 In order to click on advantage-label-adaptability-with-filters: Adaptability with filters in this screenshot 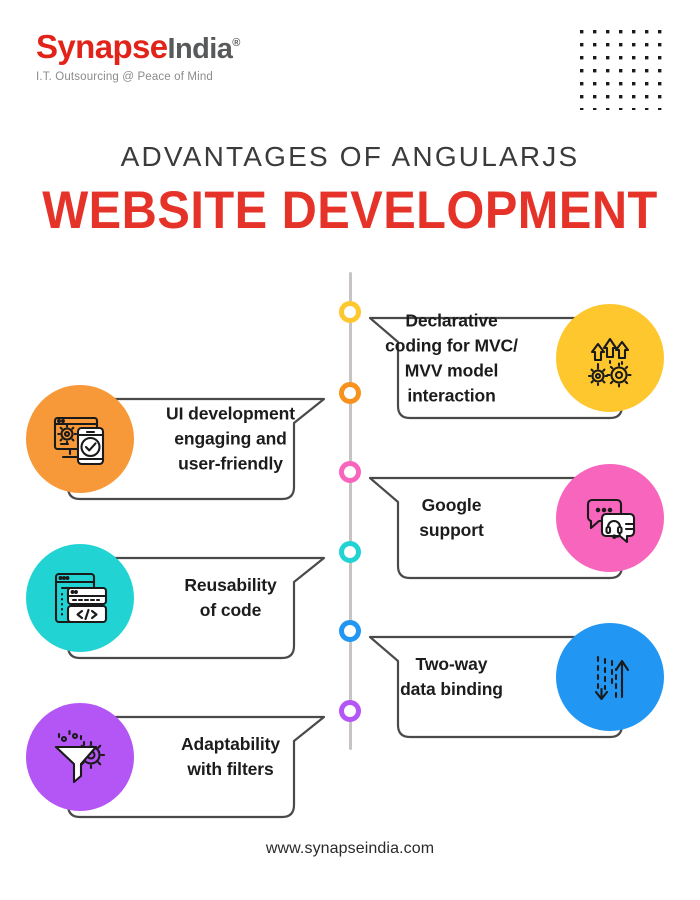, I will do `click(230, 756)`.